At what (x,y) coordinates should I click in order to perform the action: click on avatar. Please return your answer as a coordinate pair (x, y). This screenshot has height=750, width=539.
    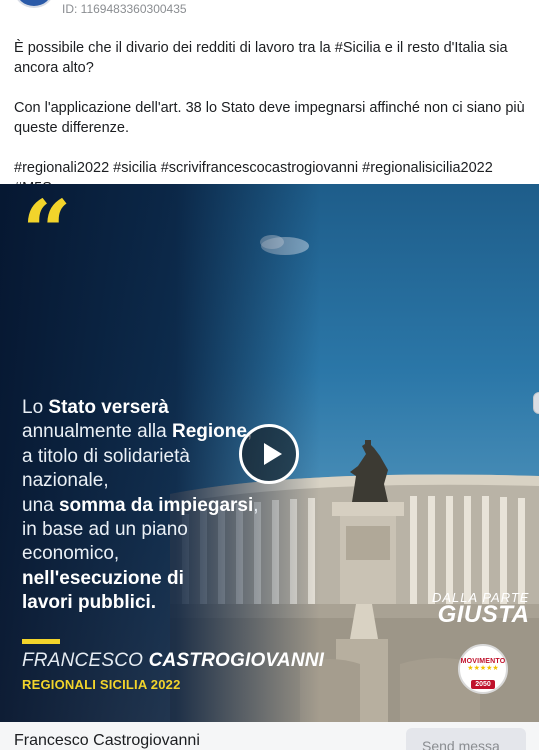
    Looking at the image, I should click on (34, 4).